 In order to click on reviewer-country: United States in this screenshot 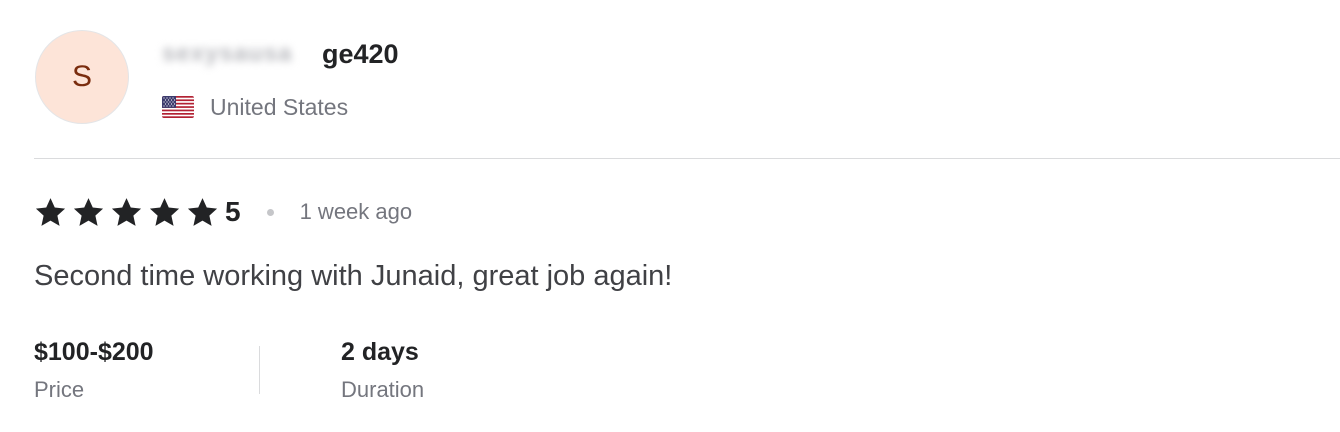, I will do `click(255, 107)`.